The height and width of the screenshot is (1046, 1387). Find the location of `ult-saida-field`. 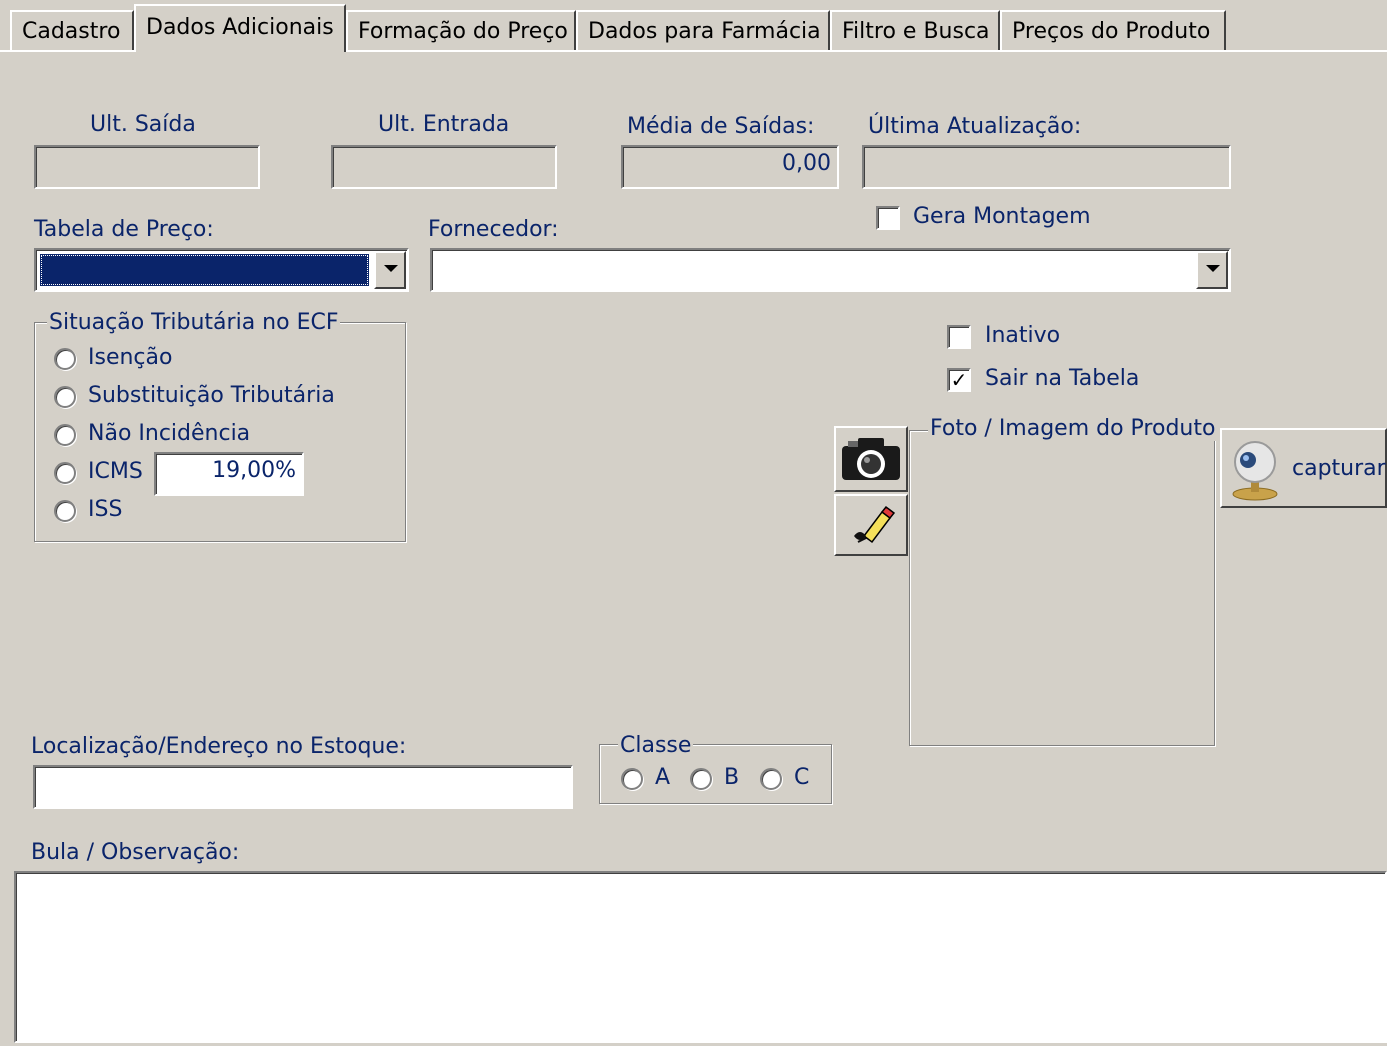

ult-saida-field is located at coordinates (147, 167).